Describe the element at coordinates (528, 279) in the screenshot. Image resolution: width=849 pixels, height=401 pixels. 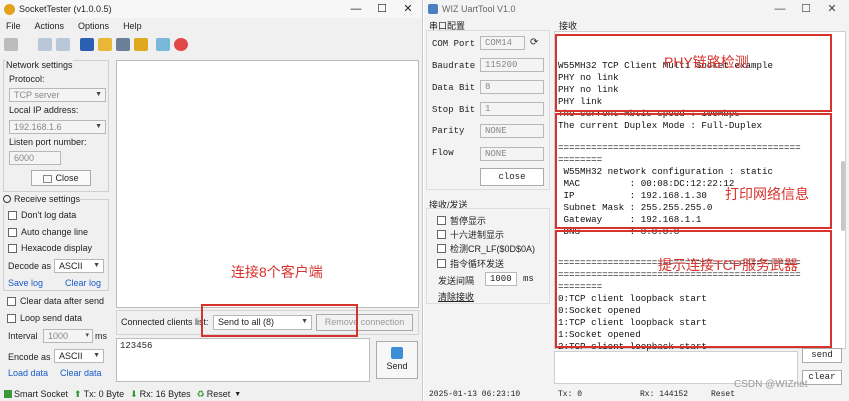
I see `send-interval-unit: ms` at that location.